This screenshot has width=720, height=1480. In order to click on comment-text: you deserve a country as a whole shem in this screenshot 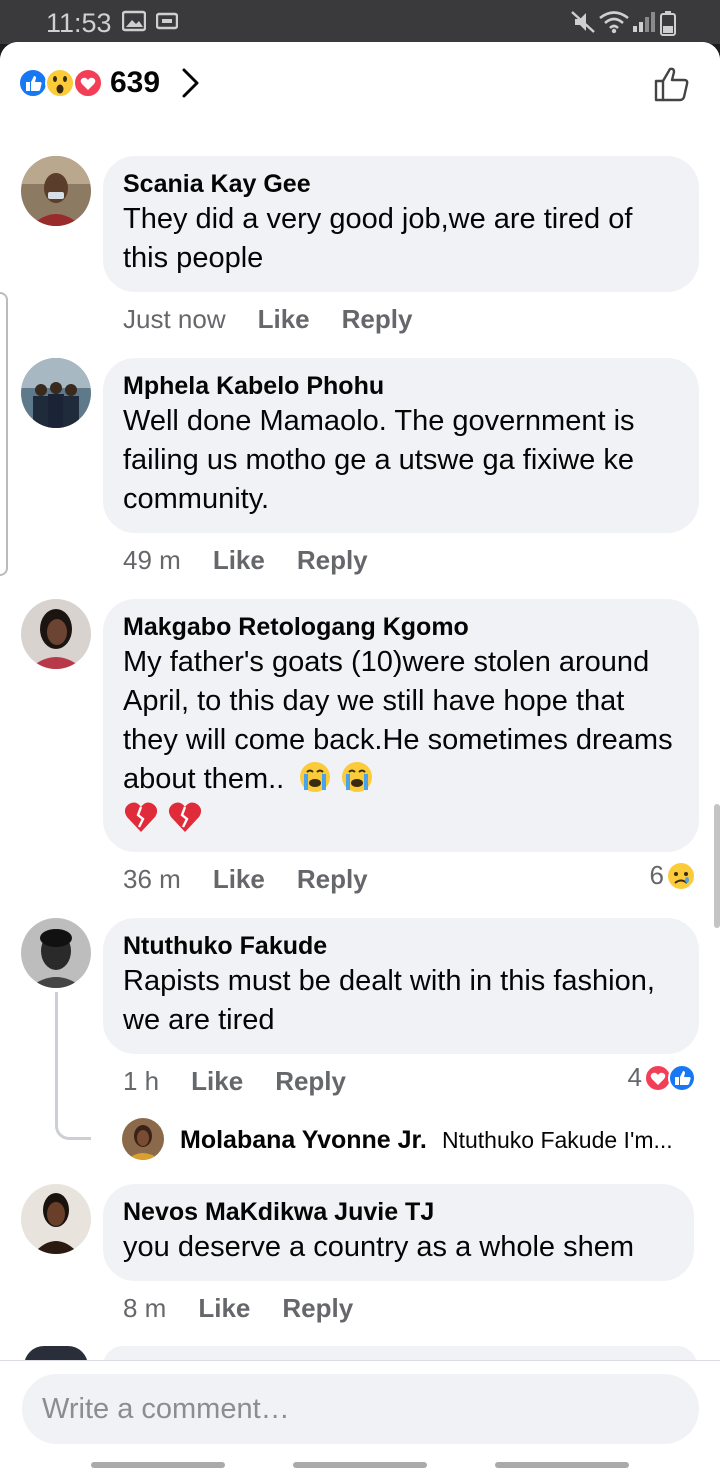, I will do `click(378, 1247)`.